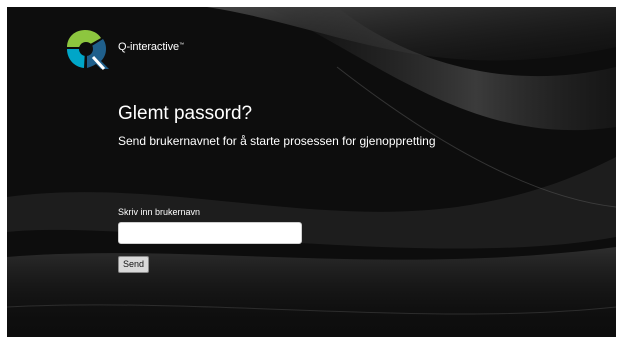 The width and height of the screenshot is (619, 340). I want to click on page-title: Glemt passord?, so click(185, 113).